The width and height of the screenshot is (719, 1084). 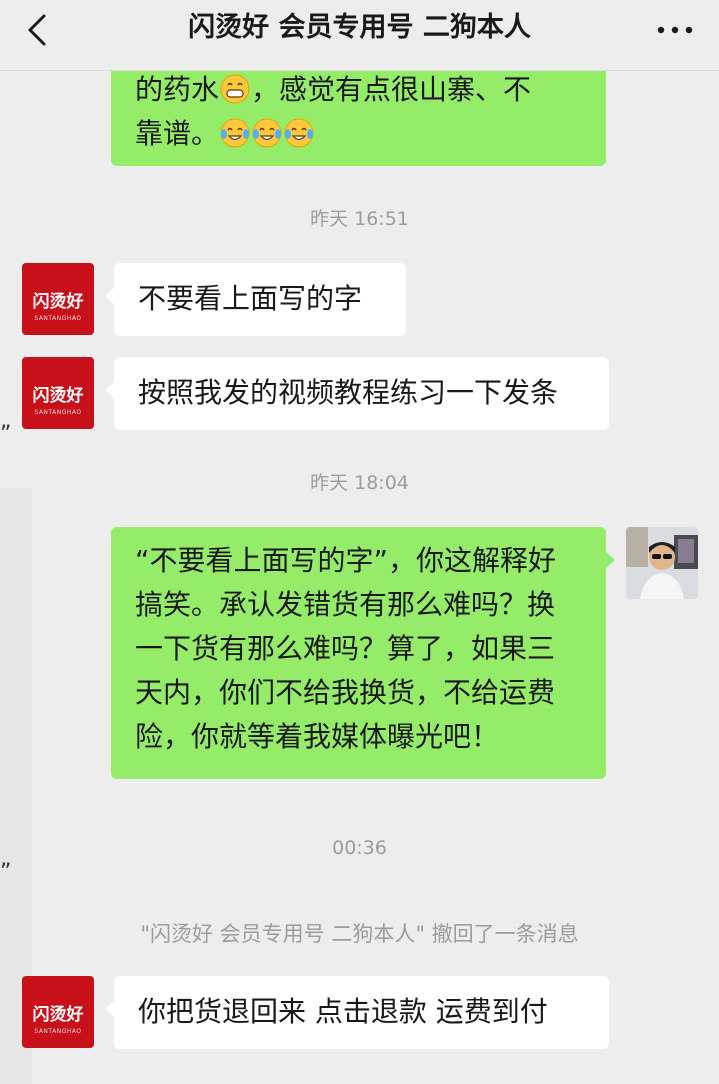 I want to click on recall-notice: "闪烫好 会员专用号 二狗本人" 撤回了一条消息, so click(x=359, y=934).